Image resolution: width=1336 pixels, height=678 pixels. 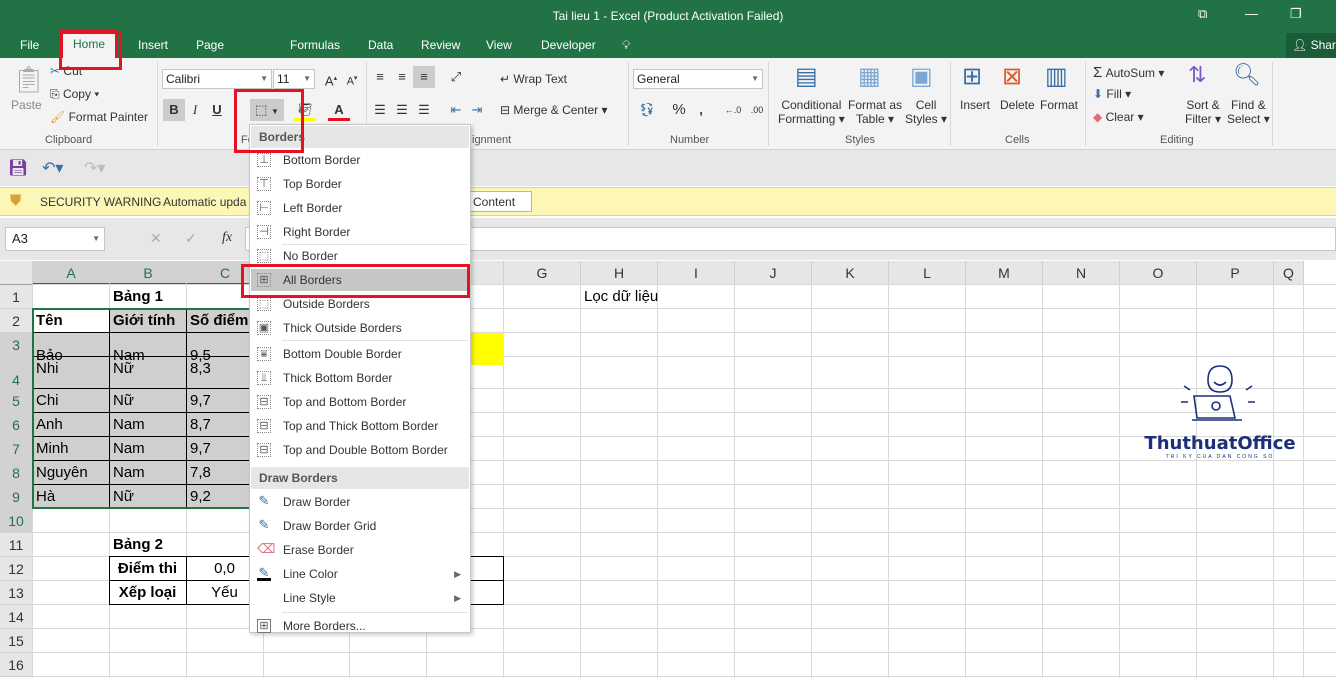 What do you see at coordinates (1296, 14) in the screenshot?
I see `restore-icon: ❐` at bounding box center [1296, 14].